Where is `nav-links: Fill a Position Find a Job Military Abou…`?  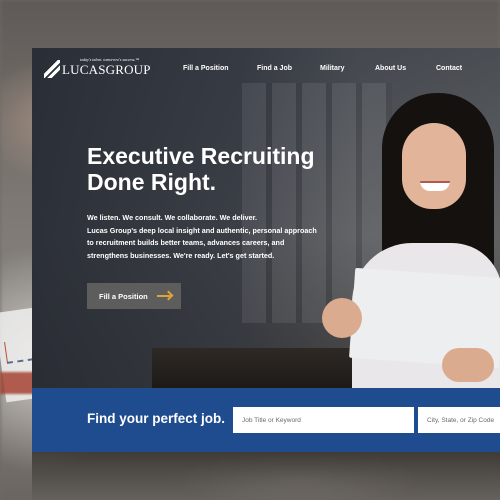
nav-links: Fill a Position Find a Job Military Abou… is located at coordinates (338, 71).